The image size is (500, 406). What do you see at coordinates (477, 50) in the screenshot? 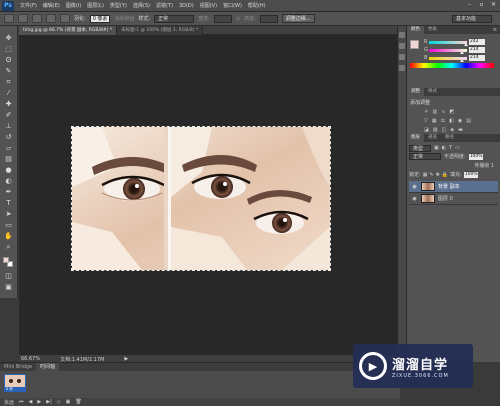
I see `green-value: 214` at bounding box center [477, 50].